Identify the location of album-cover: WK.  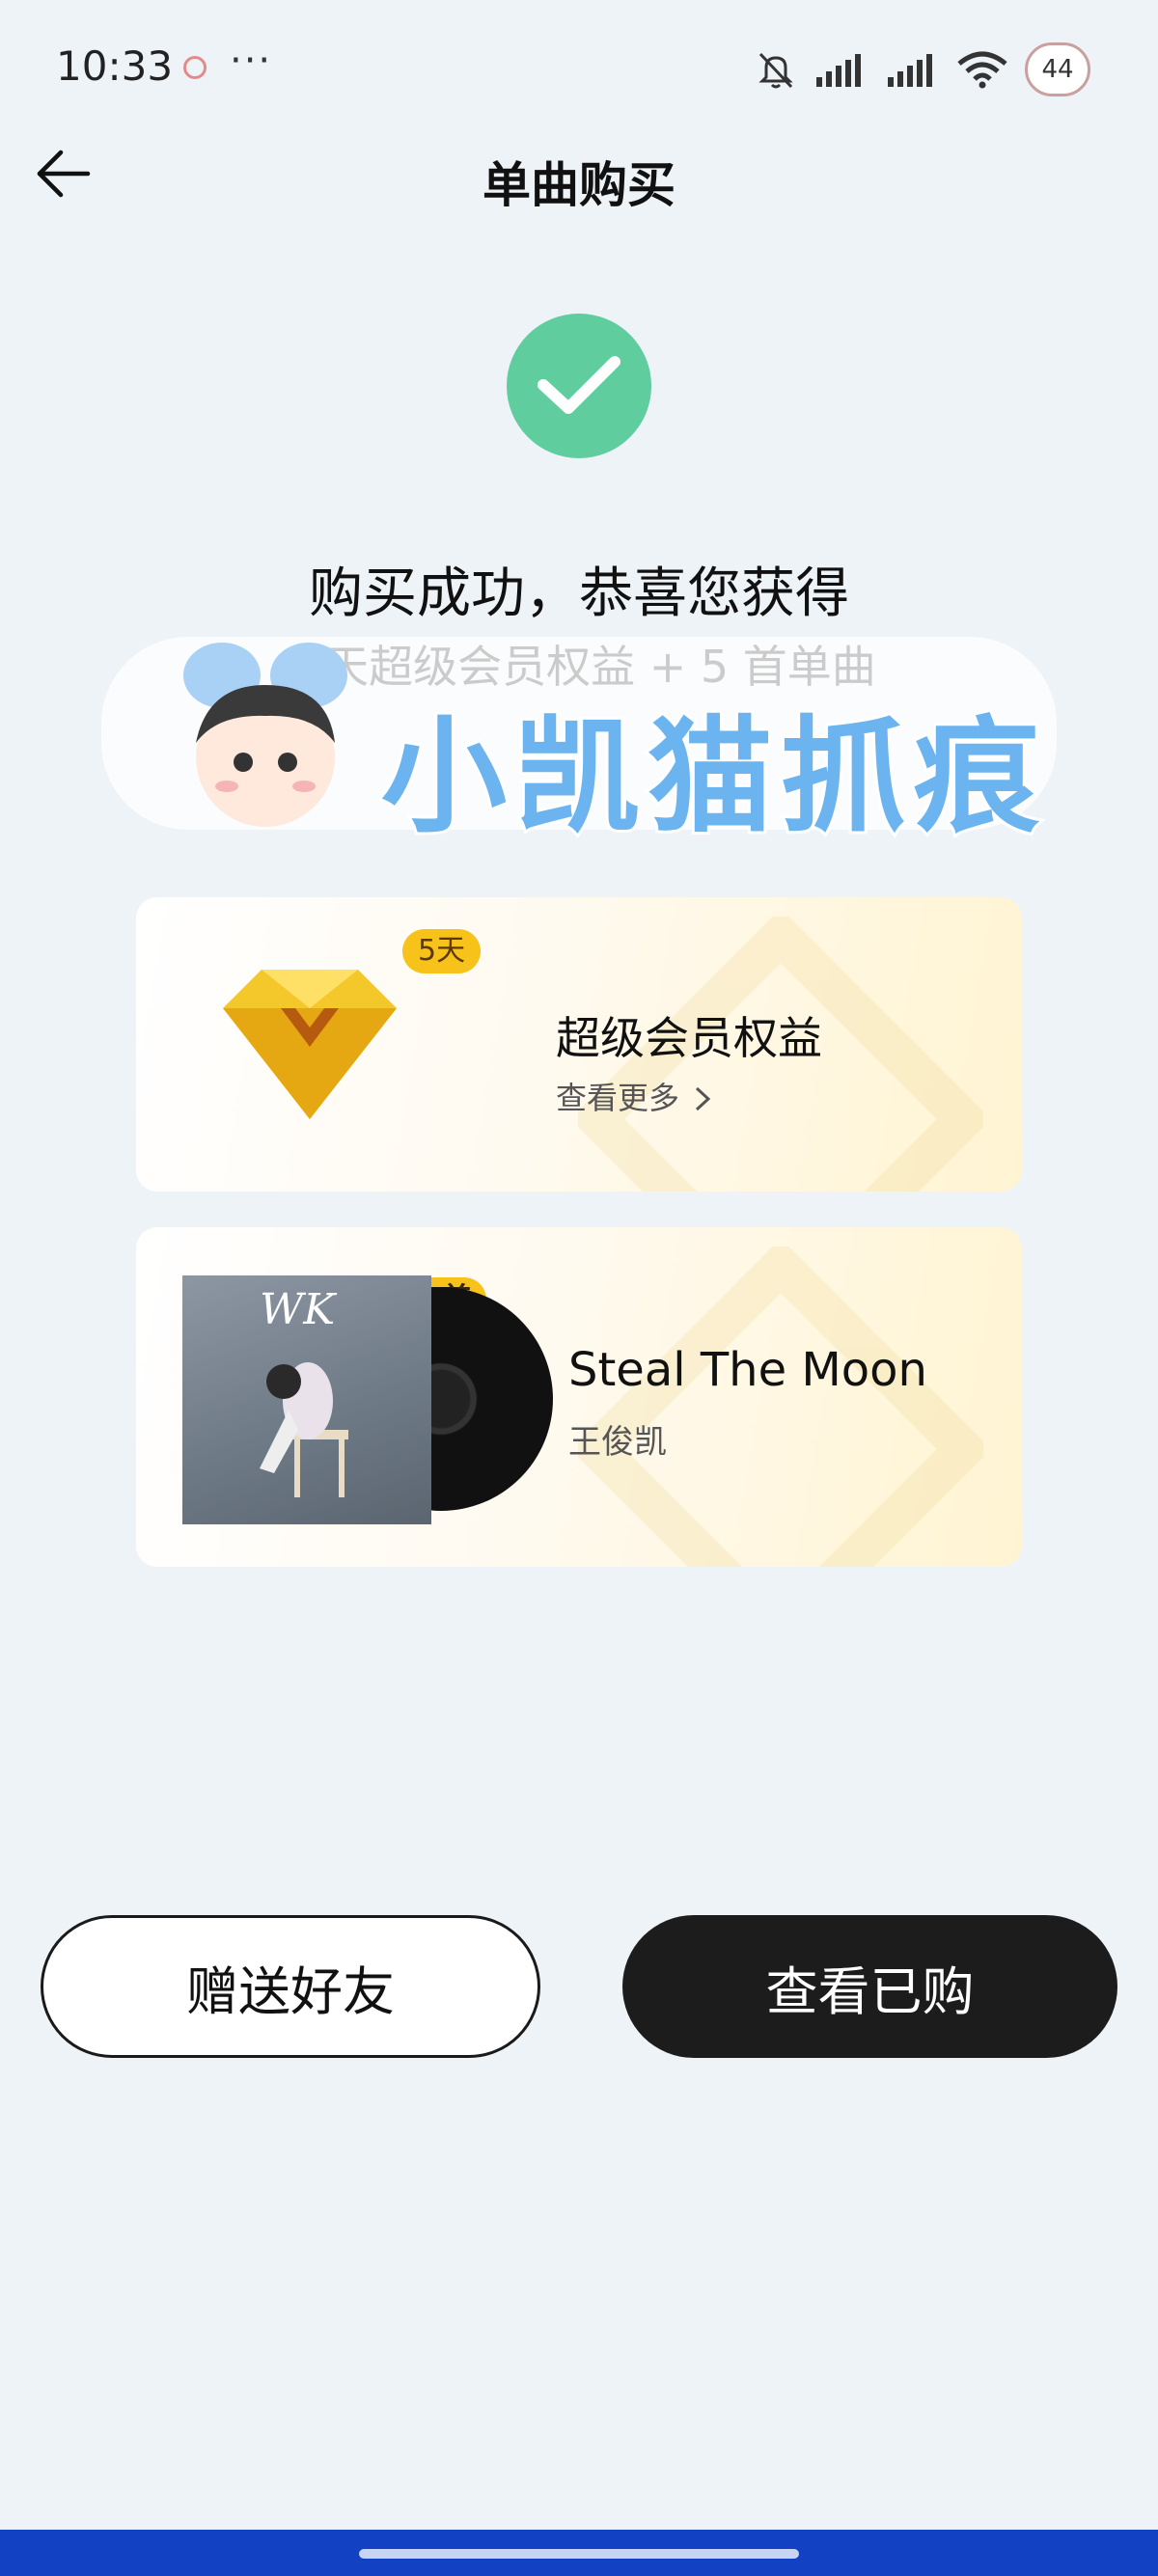
(306, 1400).